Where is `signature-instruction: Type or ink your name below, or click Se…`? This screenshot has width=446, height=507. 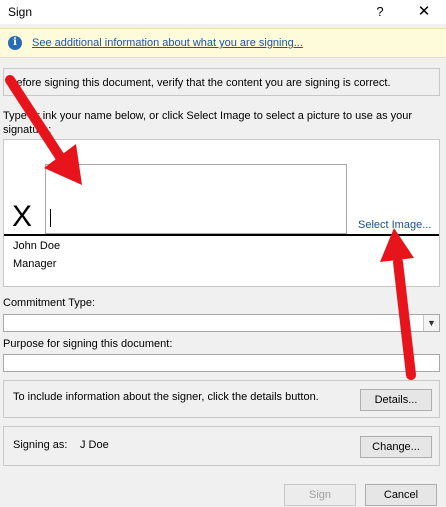 signature-instruction: Type or ink your name below, or click Se… is located at coordinates (208, 123).